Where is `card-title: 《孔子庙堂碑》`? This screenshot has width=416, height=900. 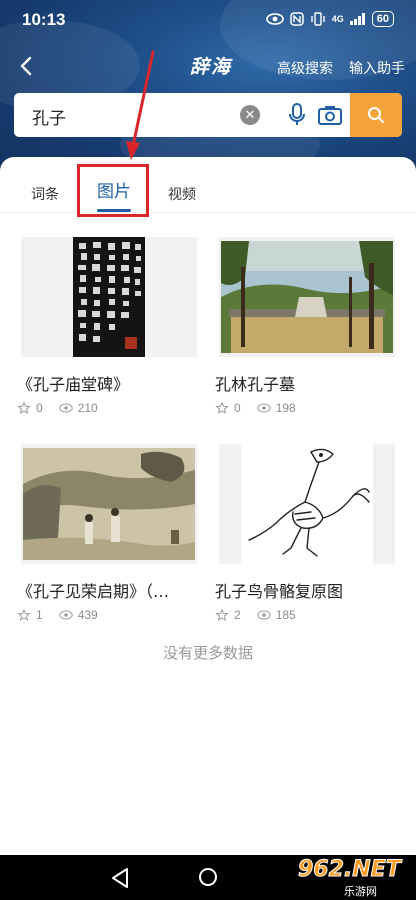 card-title: 《孔子庙堂碑》 is located at coordinates (109, 383).